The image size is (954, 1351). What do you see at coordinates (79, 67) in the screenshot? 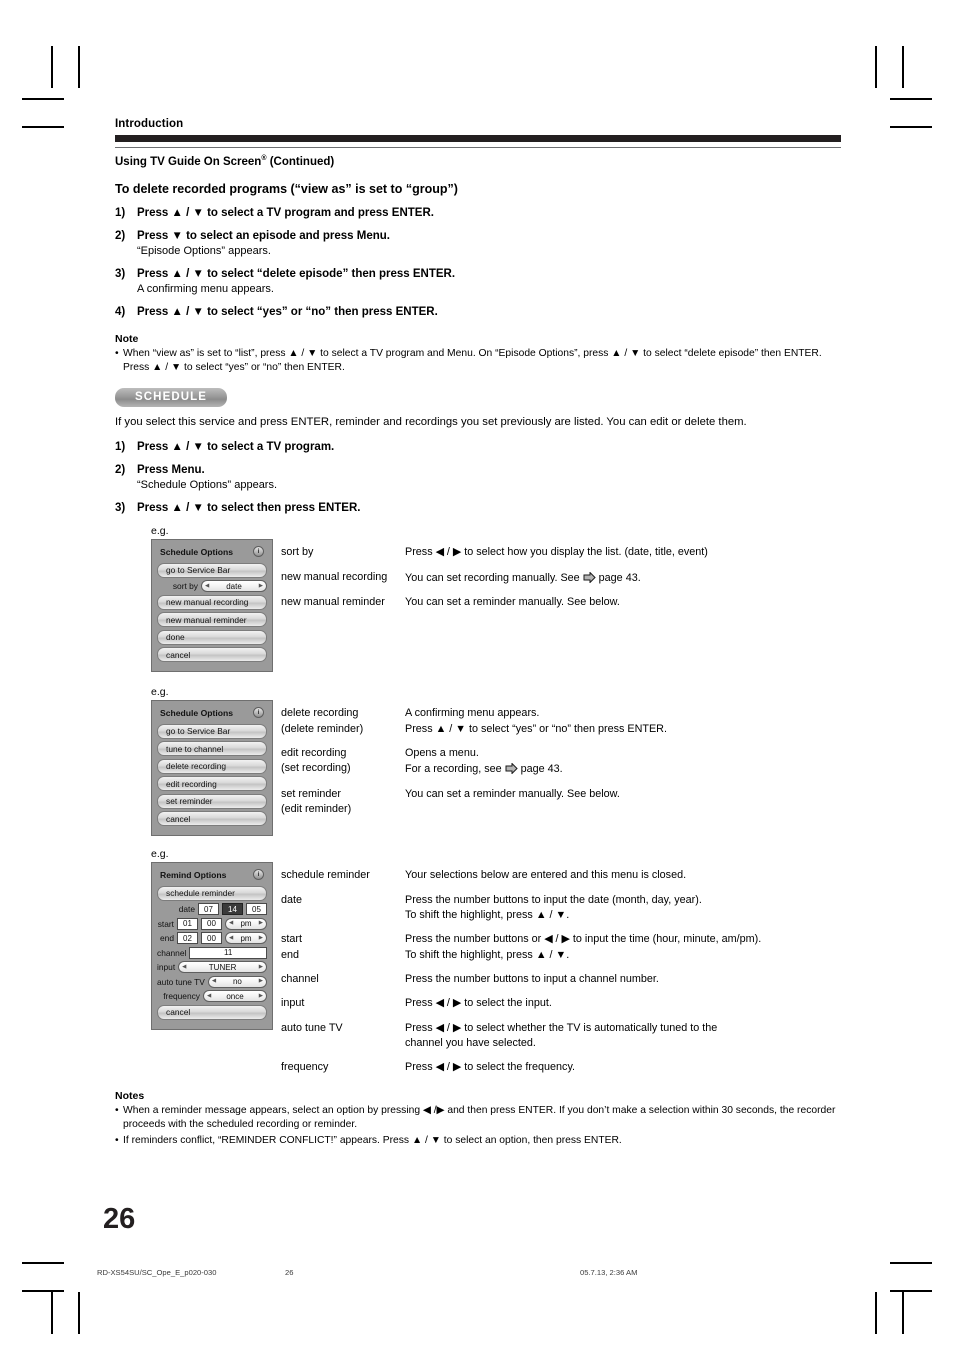
I see `crop-mark-top-left-v2` at bounding box center [79, 67].